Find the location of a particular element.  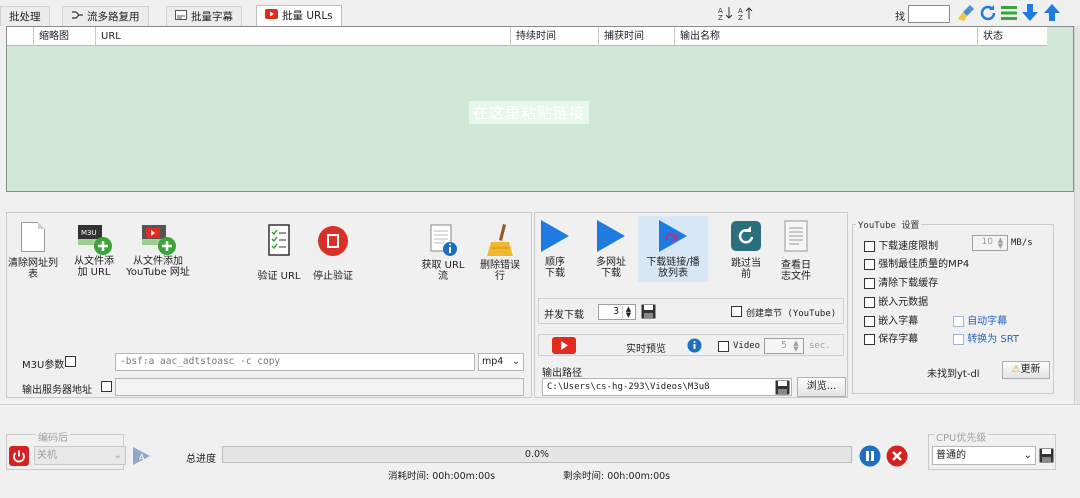

header-status: 状态 is located at coordinates (1012, 36).